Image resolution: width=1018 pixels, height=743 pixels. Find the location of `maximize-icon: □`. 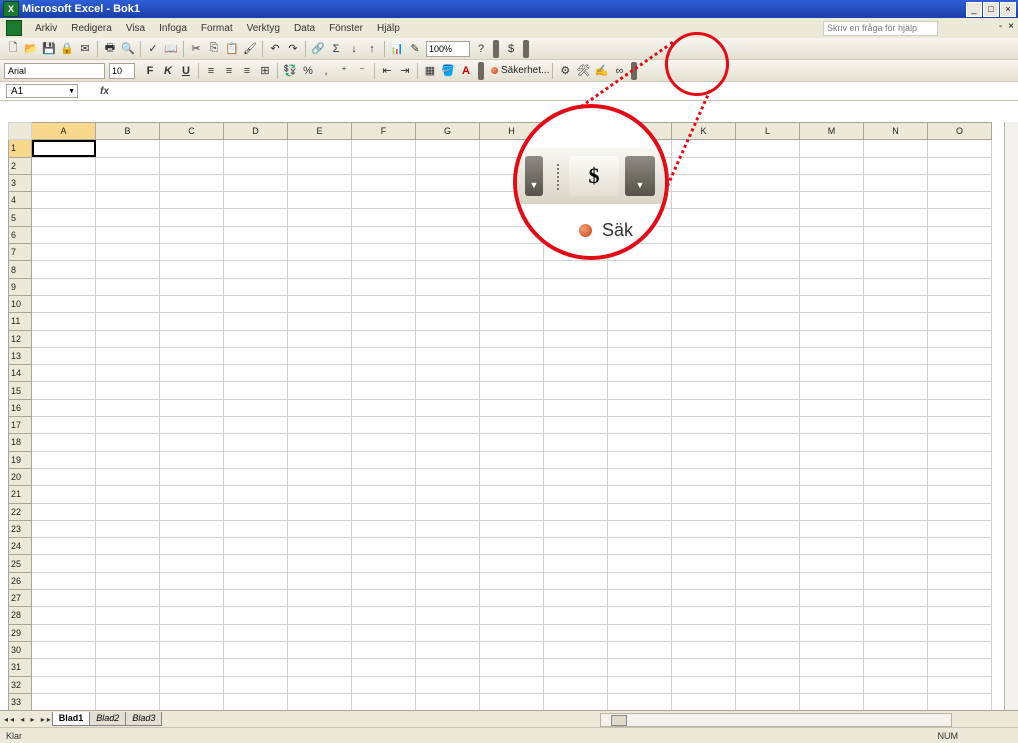

maximize-icon: □ is located at coordinates (991, 9).